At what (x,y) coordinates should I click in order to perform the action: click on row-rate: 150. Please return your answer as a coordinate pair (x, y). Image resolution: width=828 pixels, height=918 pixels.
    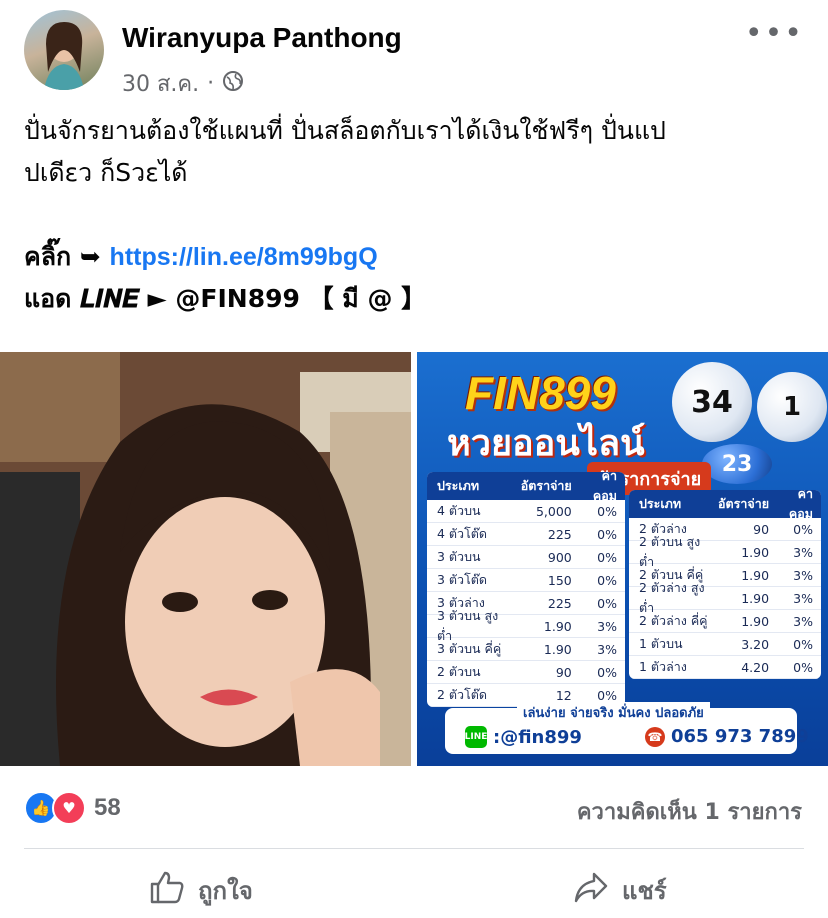
    Looking at the image, I should click on (559, 580).